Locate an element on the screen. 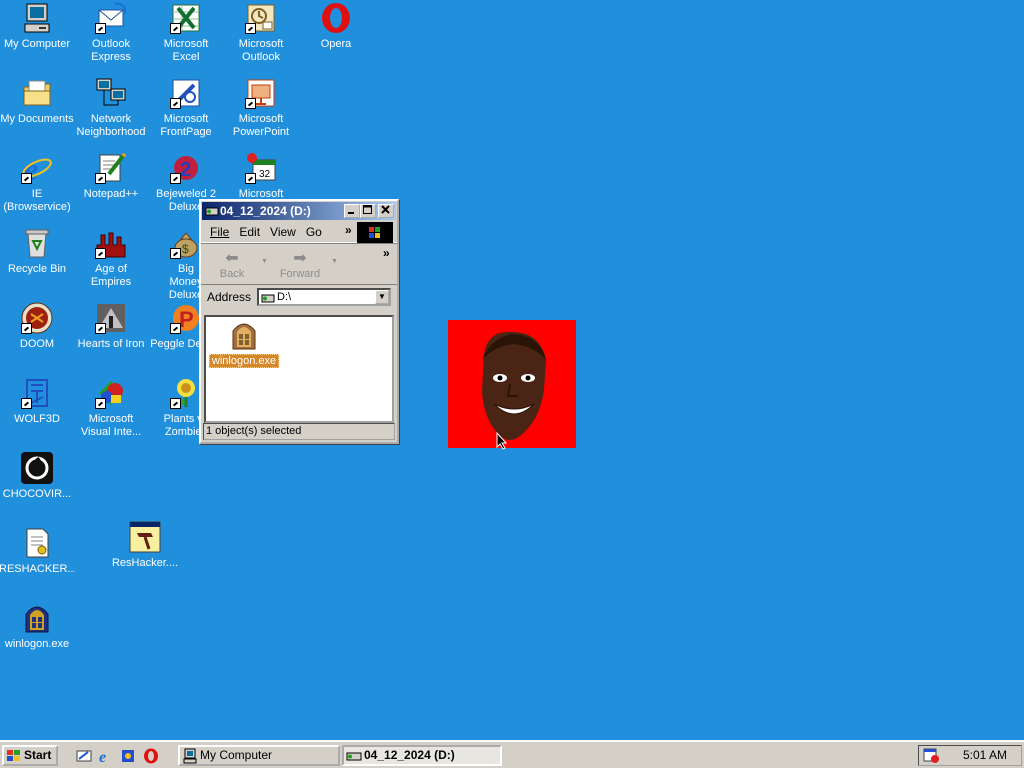  outlook-label: Microsoft Outlook is located at coordinates (261, 50).